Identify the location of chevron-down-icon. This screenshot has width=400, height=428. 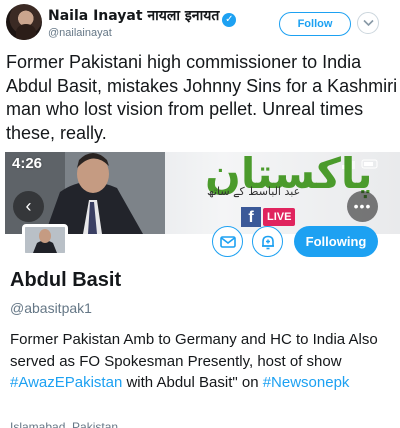
(368, 23).